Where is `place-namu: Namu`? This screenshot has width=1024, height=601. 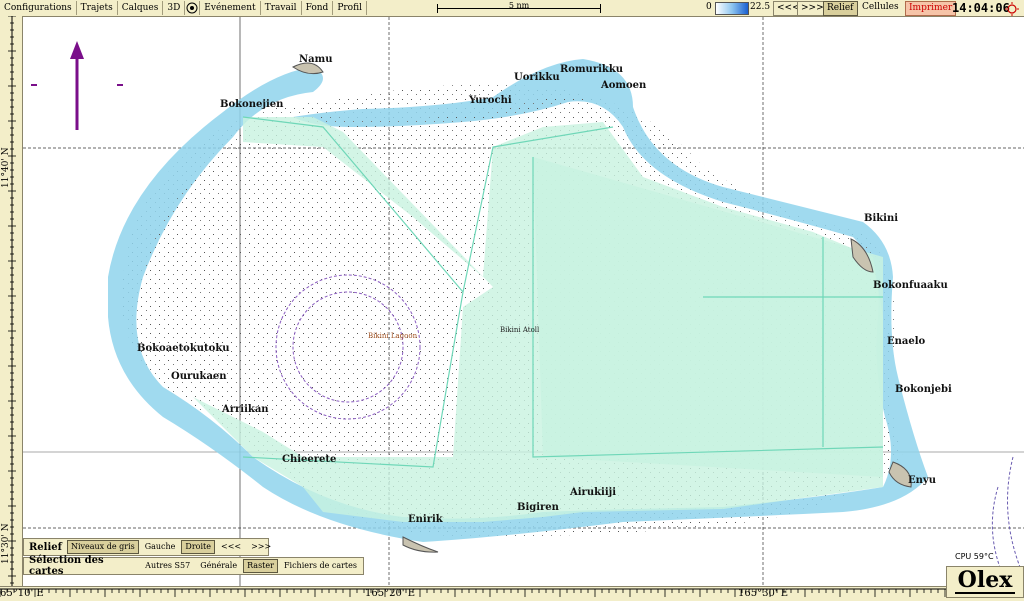 place-namu: Namu is located at coordinates (316, 59).